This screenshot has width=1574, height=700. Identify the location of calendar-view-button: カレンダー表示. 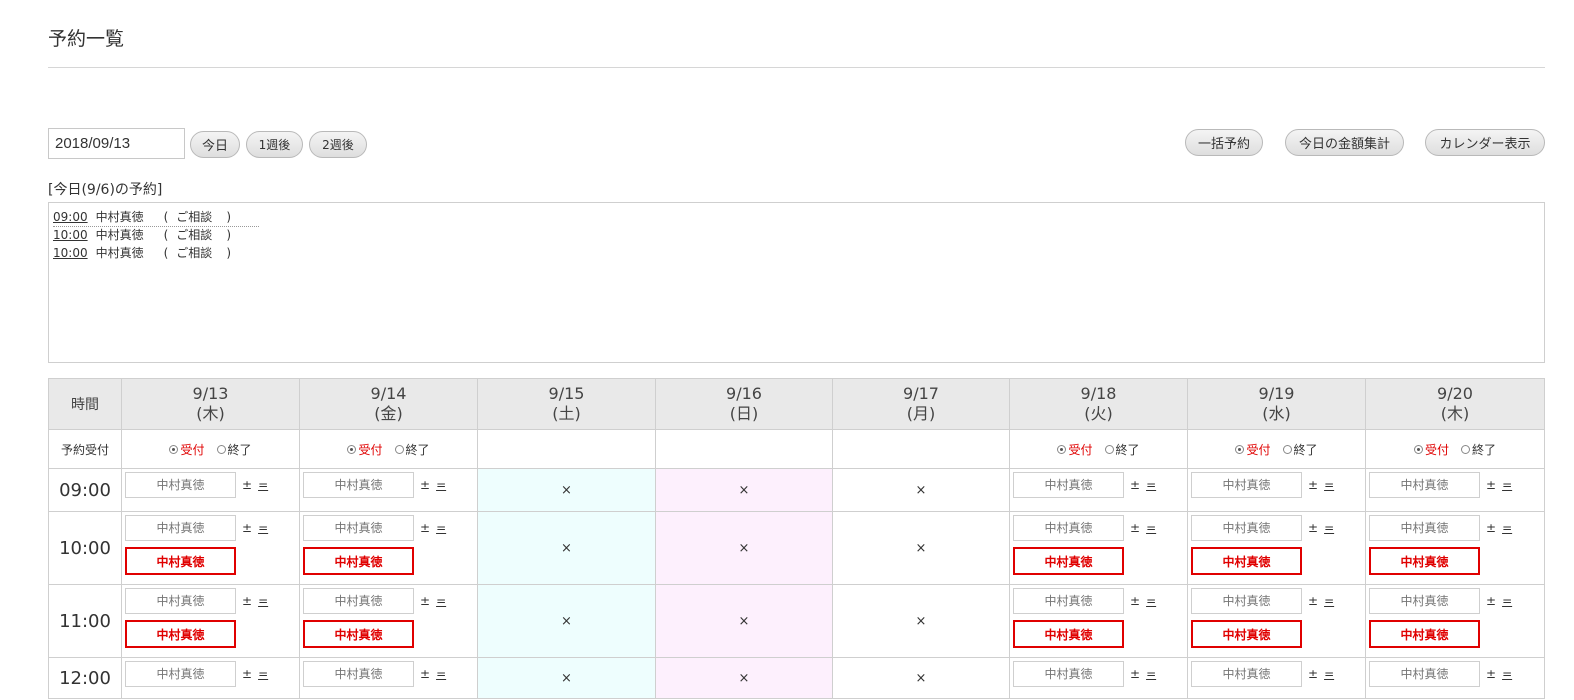
(1485, 142).